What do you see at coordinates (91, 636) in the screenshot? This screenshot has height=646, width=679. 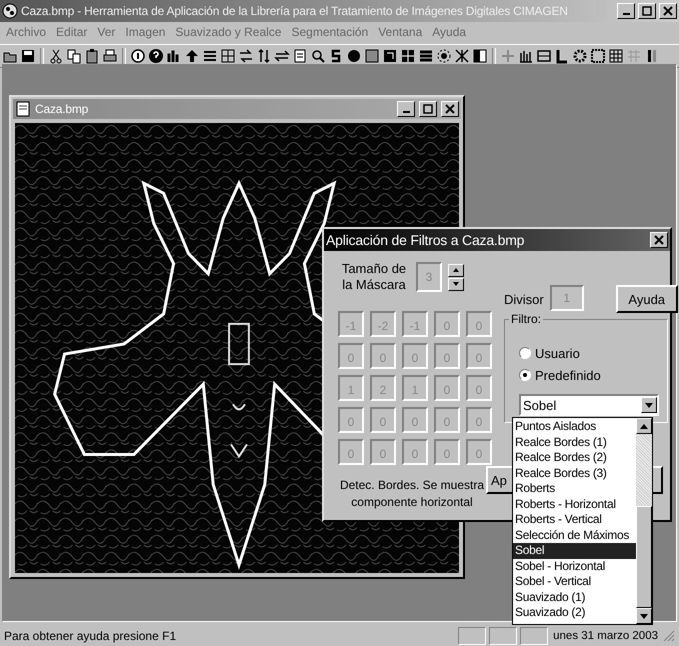 I see `status-message: Para obtener ayuda presione F1` at bounding box center [91, 636].